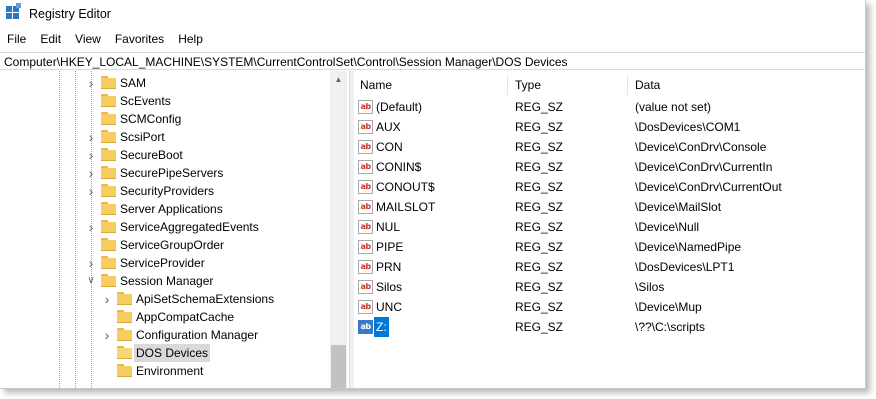 The height and width of the screenshot is (399, 876). I want to click on tree-item: › ScsiPort, so click(165, 137).